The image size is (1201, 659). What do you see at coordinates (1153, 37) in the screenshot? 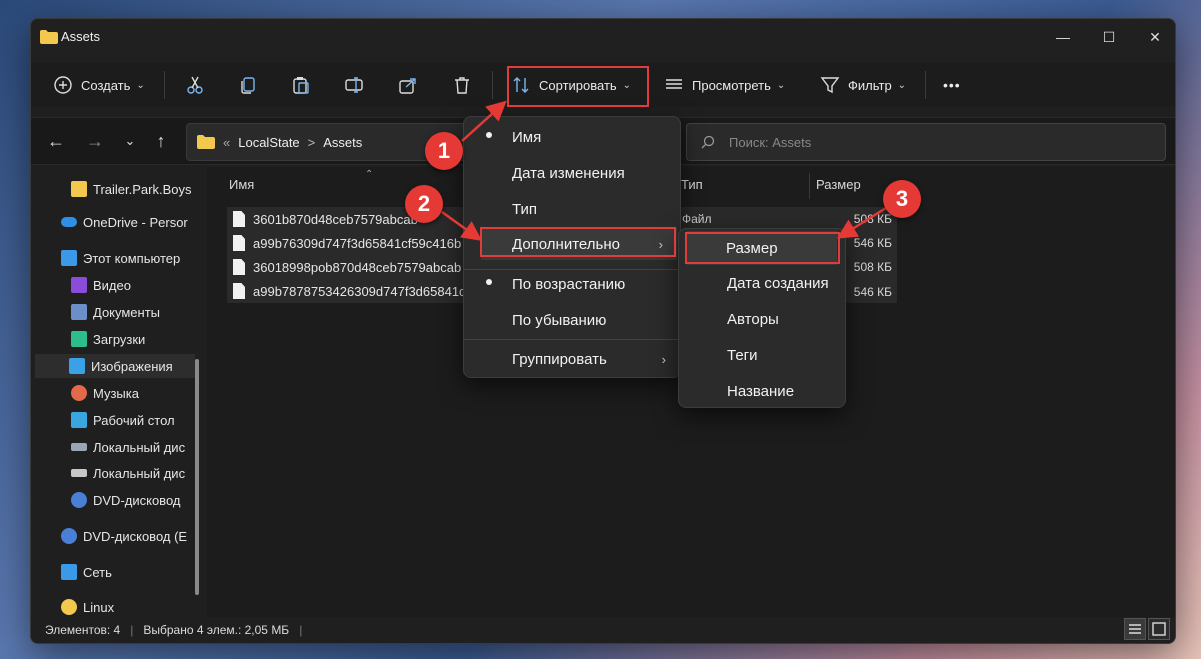
I see `close-button: ✕` at bounding box center [1153, 37].